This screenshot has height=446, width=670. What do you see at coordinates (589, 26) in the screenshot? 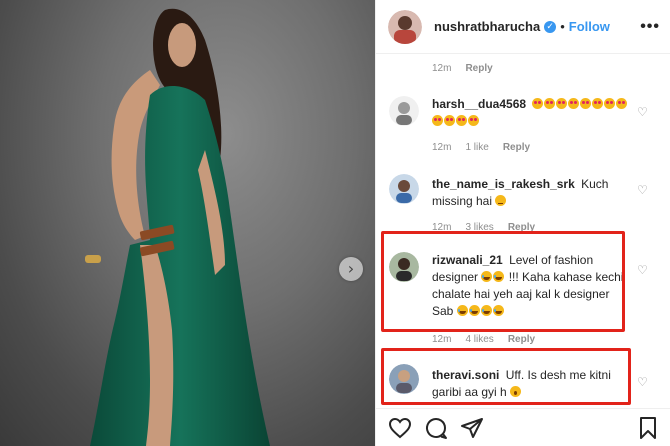
I see `follow-button: Follow` at bounding box center [589, 26].